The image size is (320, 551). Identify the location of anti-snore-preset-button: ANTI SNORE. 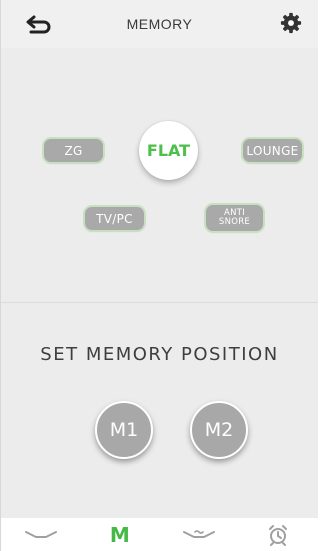
(234, 218).